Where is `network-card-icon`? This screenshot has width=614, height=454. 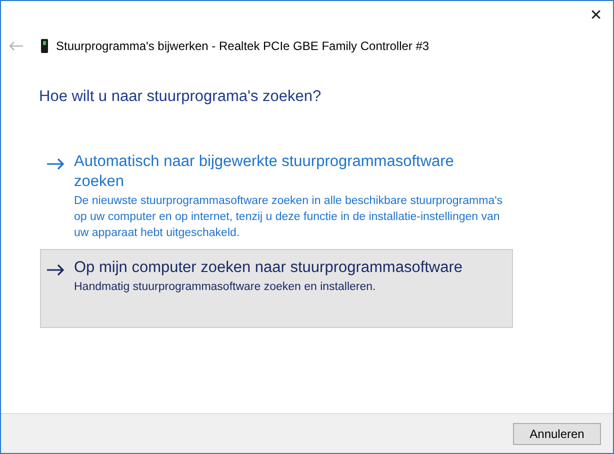 network-card-icon is located at coordinates (44, 46).